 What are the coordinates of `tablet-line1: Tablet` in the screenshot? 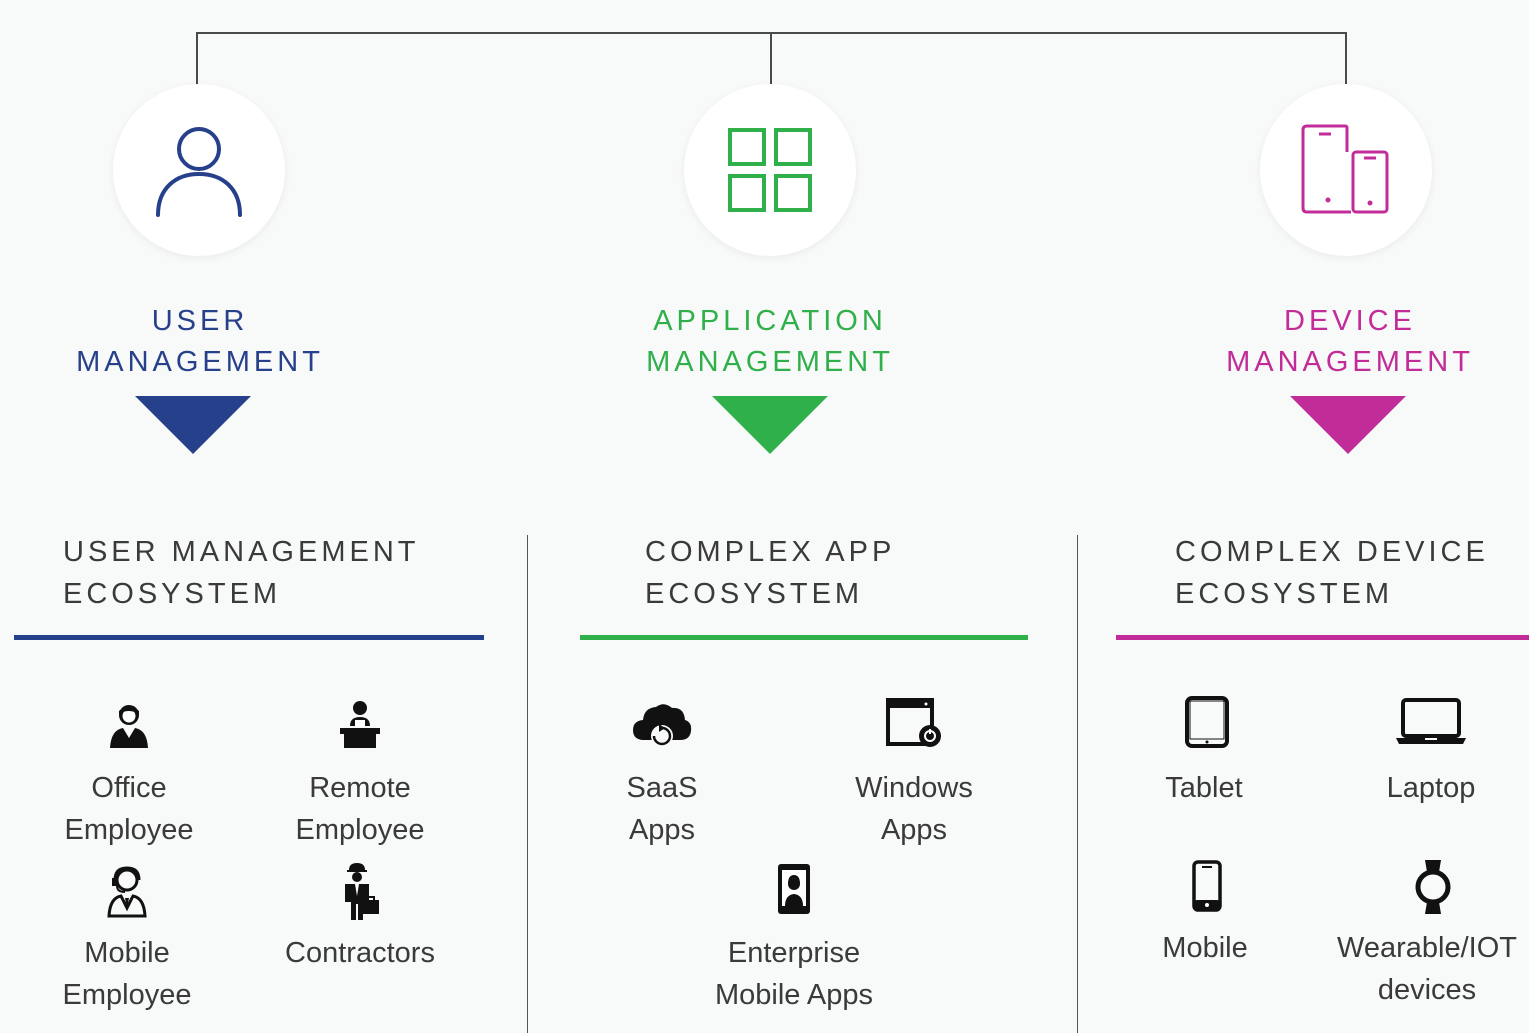 It's located at (1204, 788).